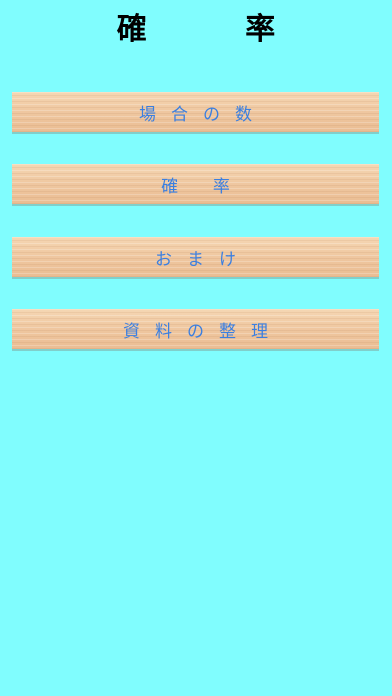  I want to click on combinations-button: 場合の数, so click(195, 112).